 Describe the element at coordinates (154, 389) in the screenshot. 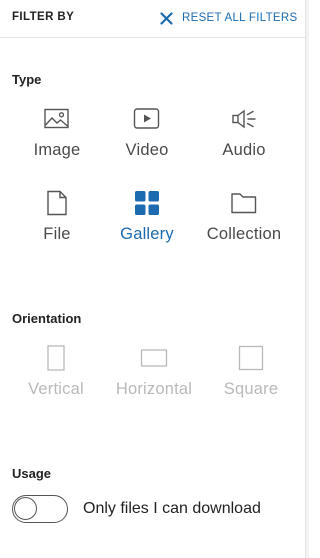

I see `orientation-option-label: Horizontal` at that location.